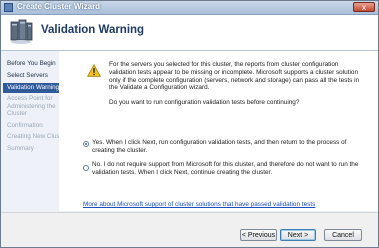 This screenshot has height=248, width=379. Describe the element at coordinates (343, 235) in the screenshot. I see `cancel-button: Cancel` at that location.